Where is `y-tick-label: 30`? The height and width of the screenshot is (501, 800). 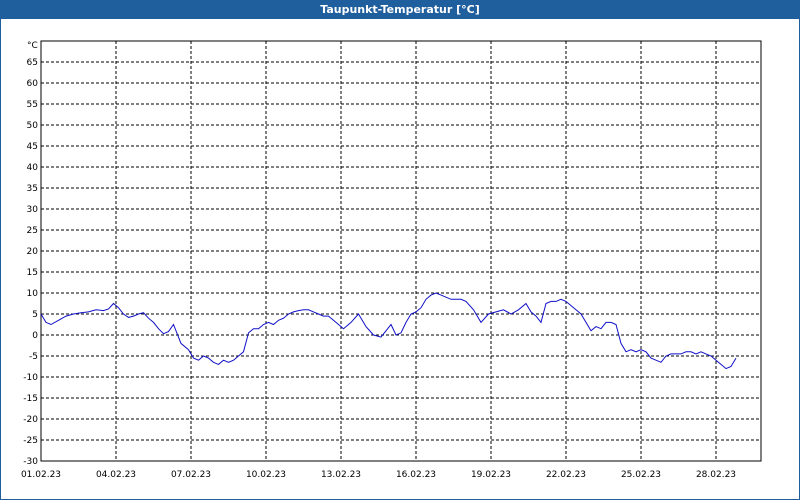 y-tick-label: 30 is located at coordinates (33, 210).